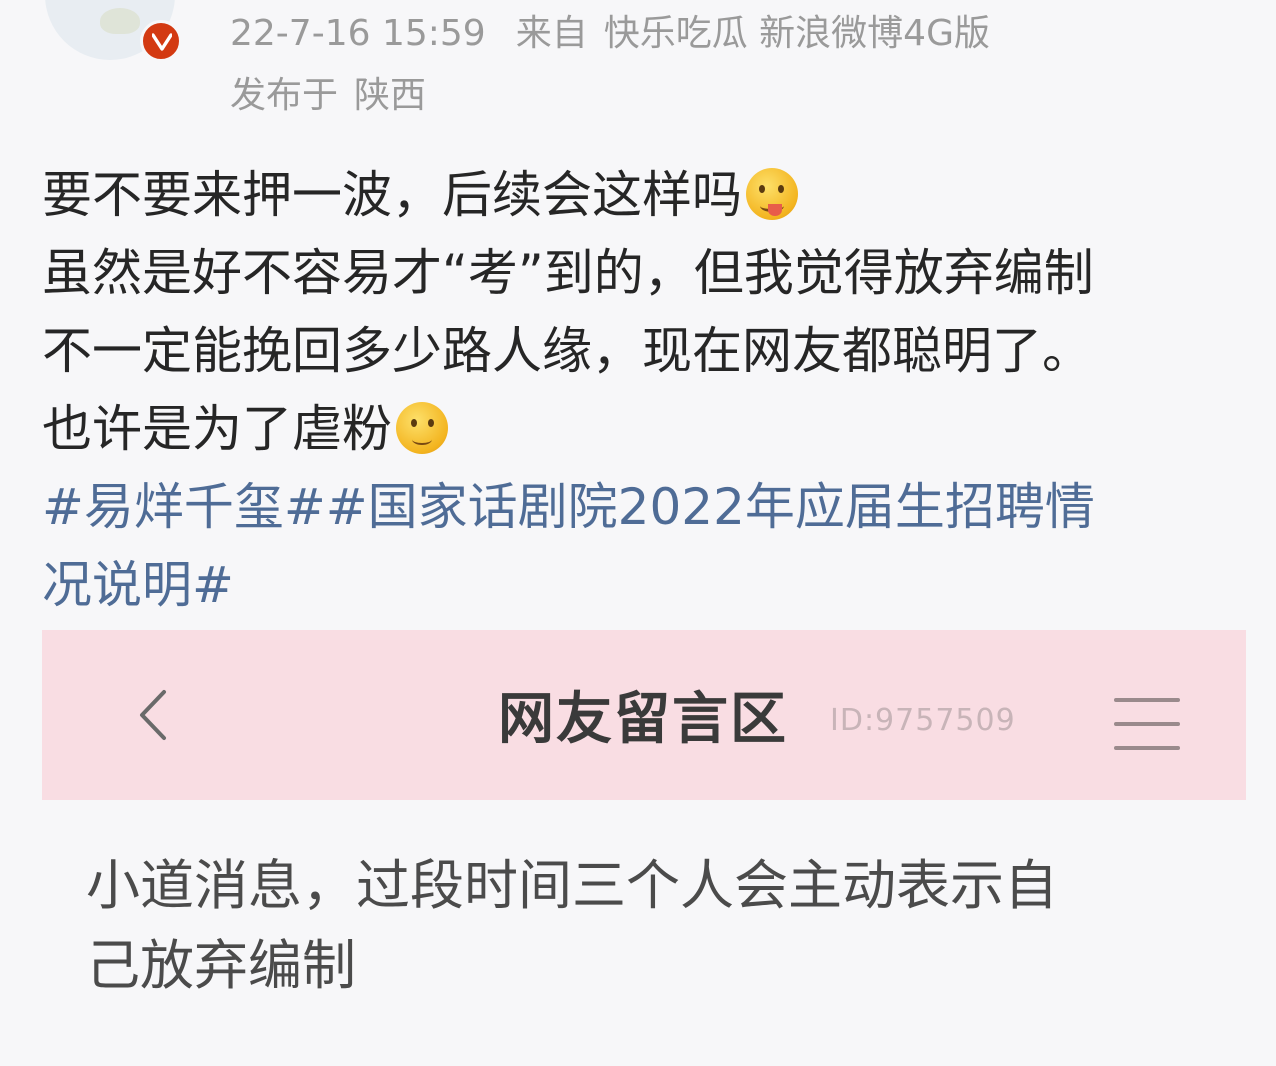 The height and width of the screenshot is (1066, 1276). Describe the element at coordinates (567, 351) in the screenshot. I see `post-line: 不一定能挽回多少路人缘，现在网友都聪明了。` at that location.